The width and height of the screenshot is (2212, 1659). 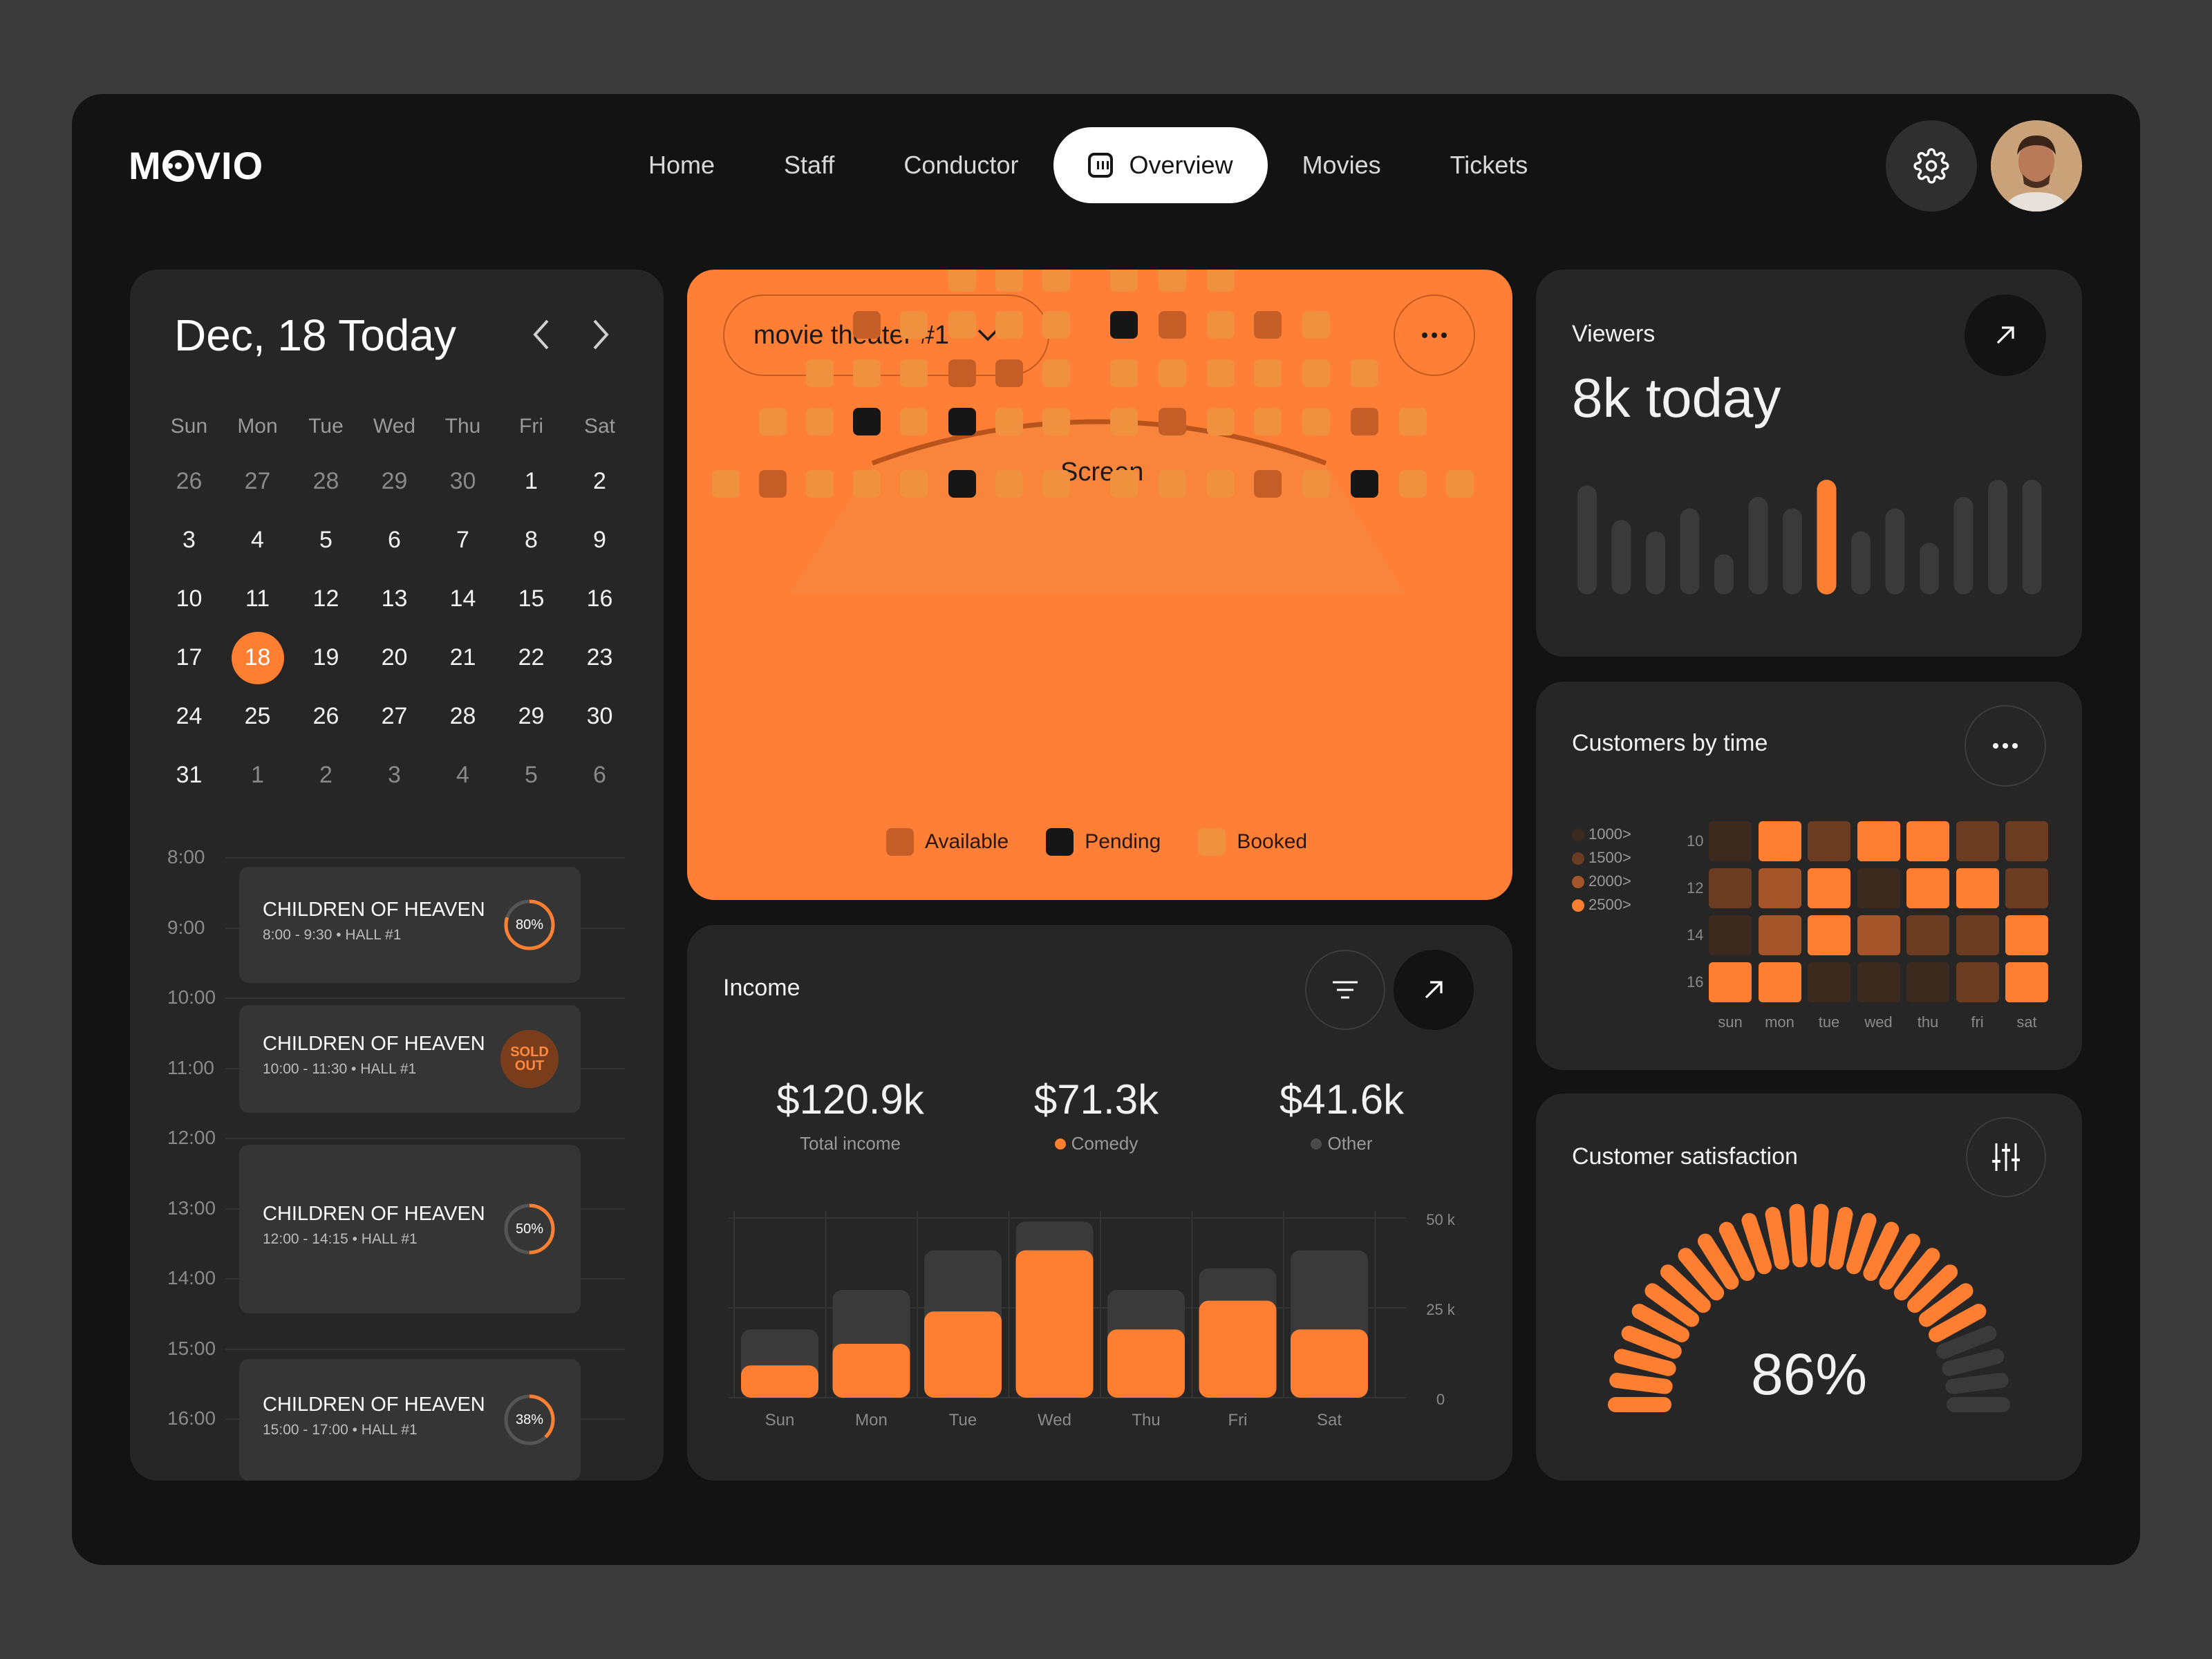 What do you see at coordinates (463, 775) in the screenshot?
I see `calendar-day: 4` at bounding box center [463, 775].